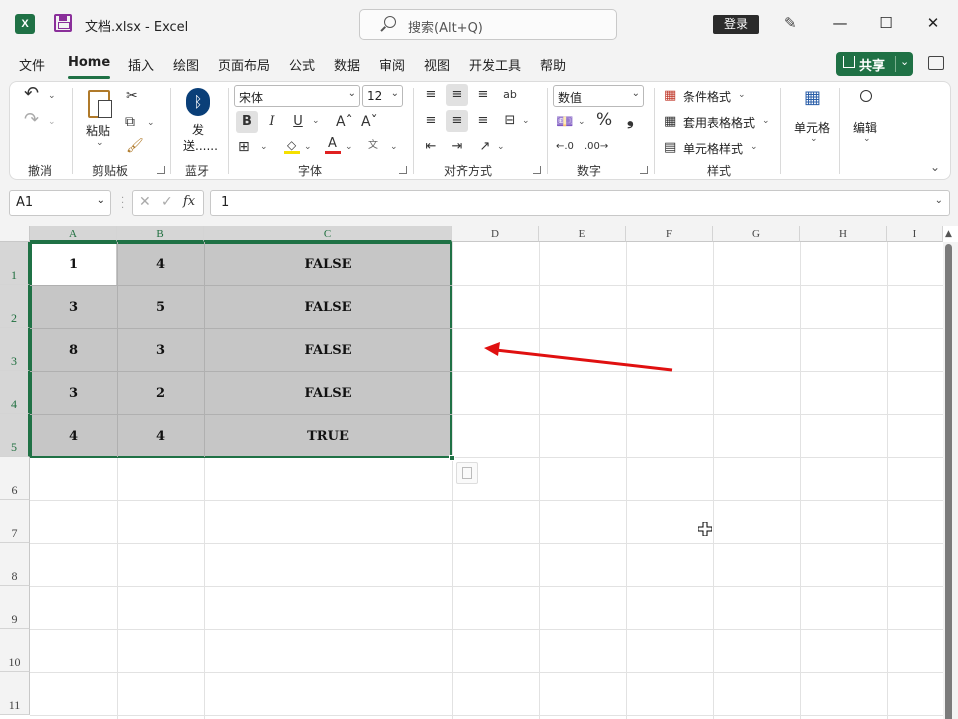 The height and width of the screenshot is (719, 958). I want to click on row-header-7: 7, so click(15, 521).